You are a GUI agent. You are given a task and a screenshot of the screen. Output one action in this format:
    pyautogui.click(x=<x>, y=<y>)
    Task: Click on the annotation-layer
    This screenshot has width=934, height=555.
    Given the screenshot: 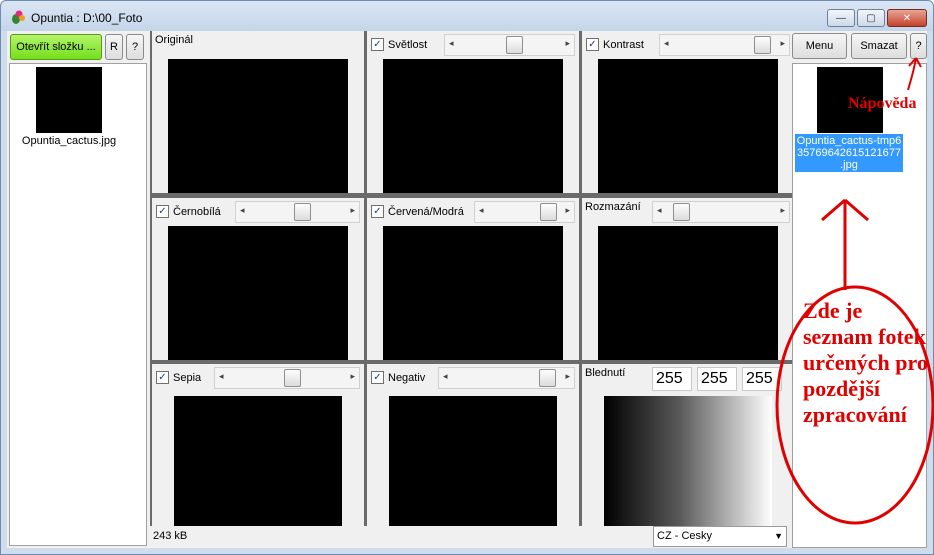 What is the action you would take?
    pyautogui.click(x=854, y=291)
    